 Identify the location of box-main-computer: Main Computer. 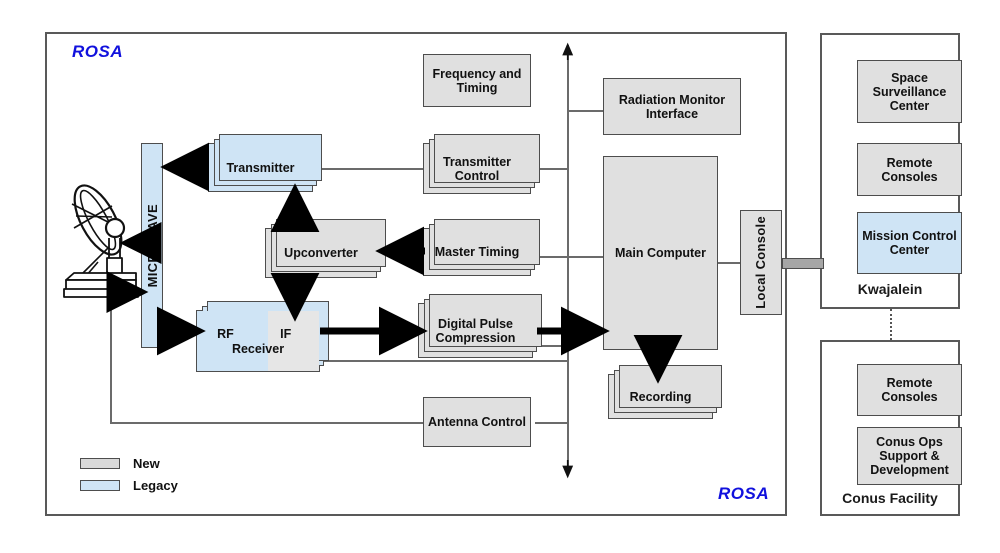
(660, 253).